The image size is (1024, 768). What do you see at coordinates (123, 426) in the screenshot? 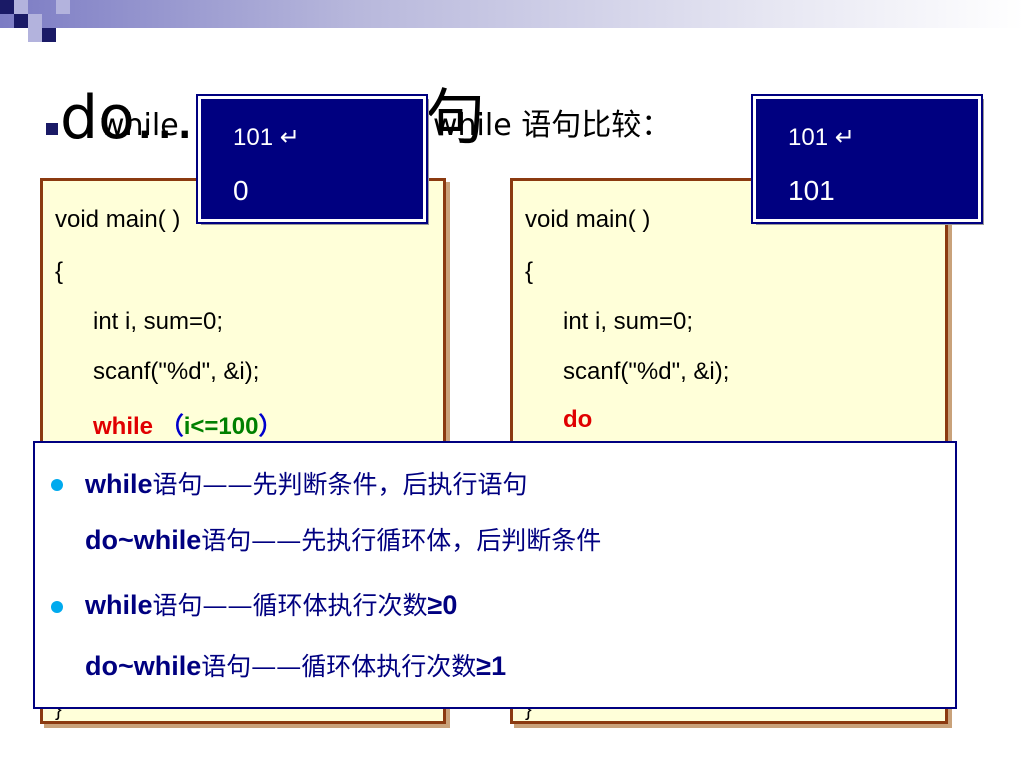
I see `keyword-while: while` at bounding box center [123, 426].